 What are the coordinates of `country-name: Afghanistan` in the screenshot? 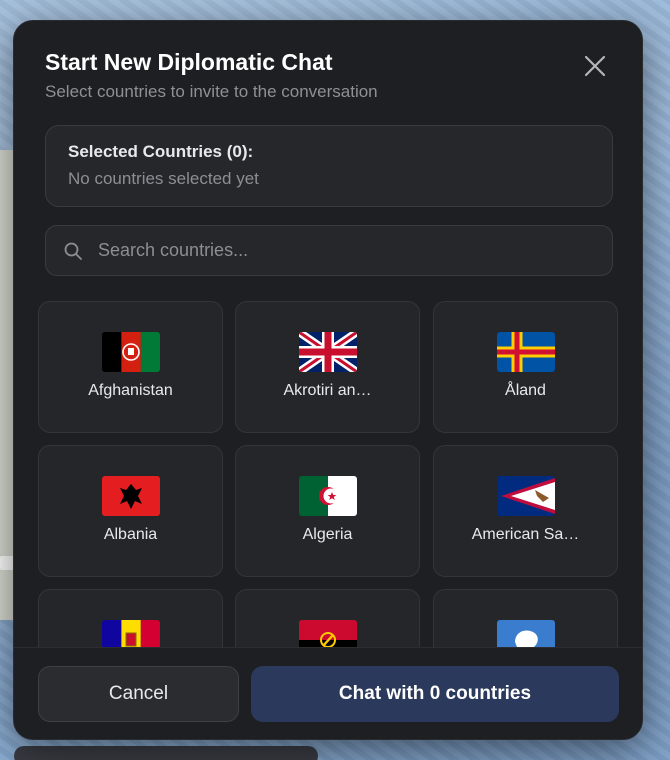 It's located at (130, 390).